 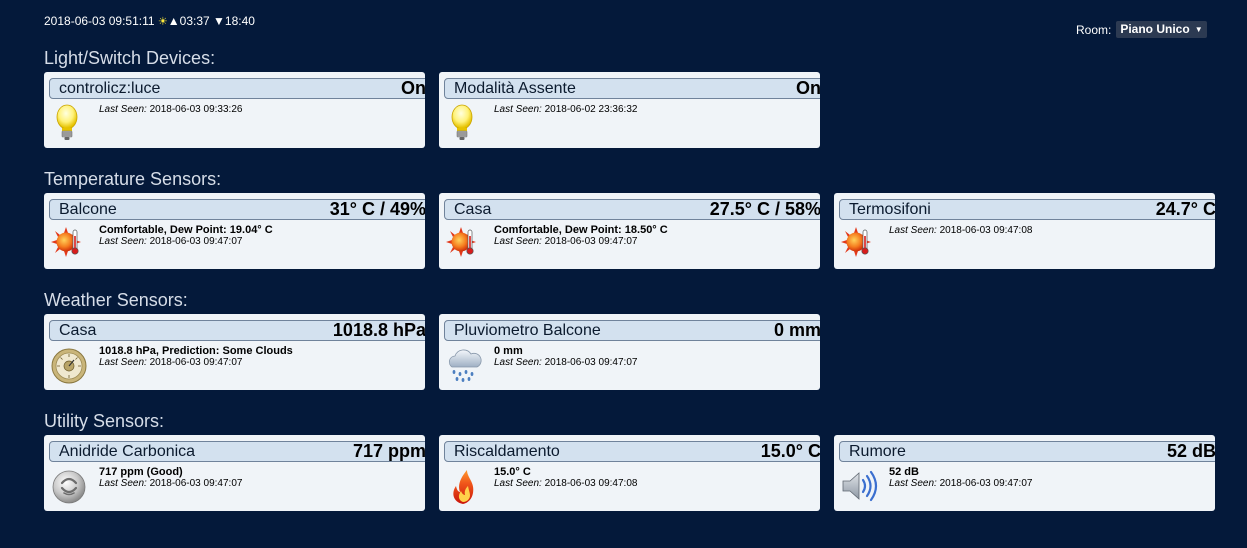 I want to click on room-select-value: Piano Unico, so click(x=1155, y=29).